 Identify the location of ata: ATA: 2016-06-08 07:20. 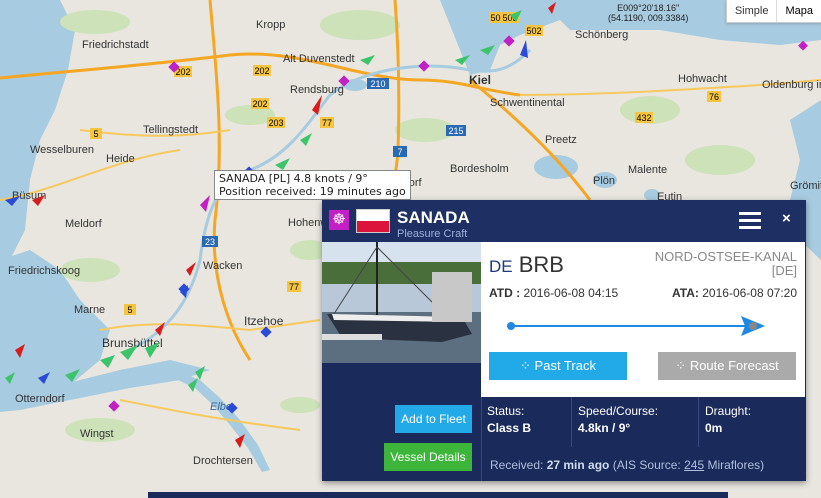
(734, 293).